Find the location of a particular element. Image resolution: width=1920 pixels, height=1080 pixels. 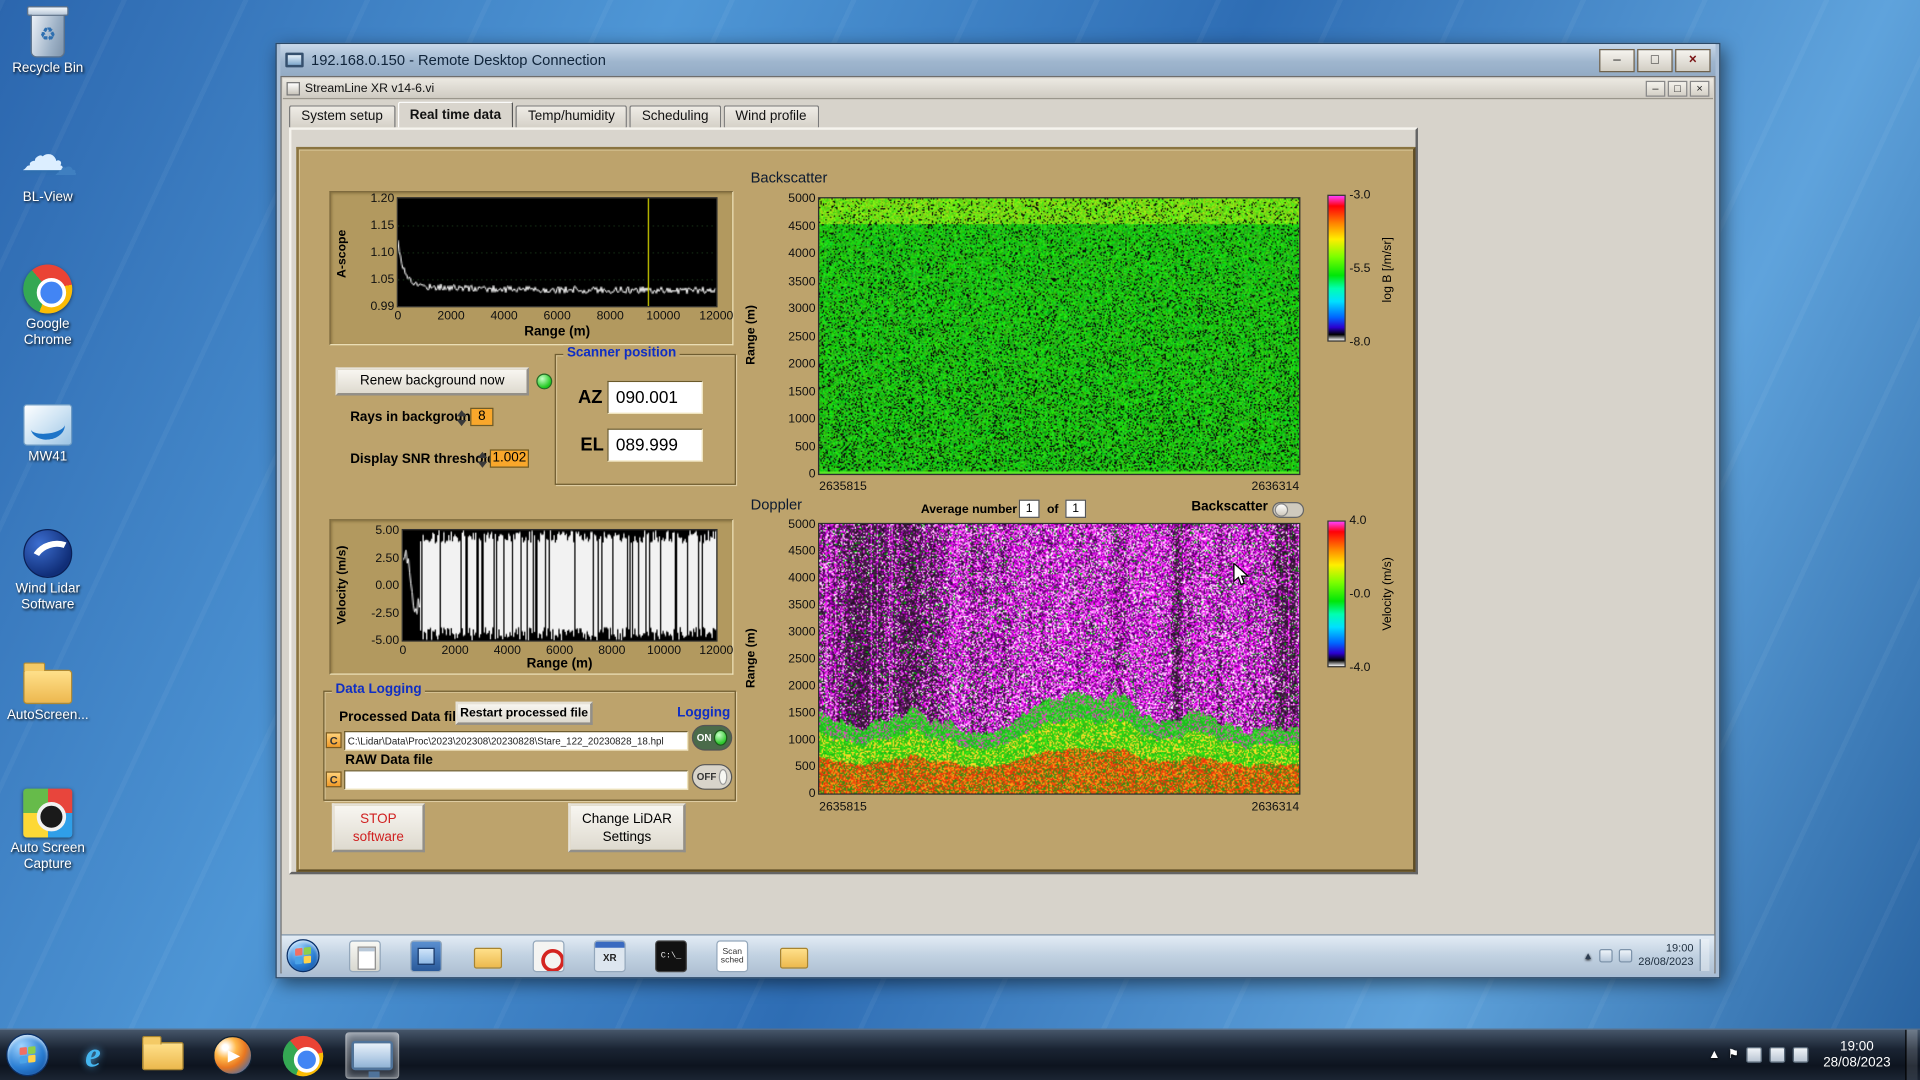

maximize-button: □ is located at coordinates (1655, 60).